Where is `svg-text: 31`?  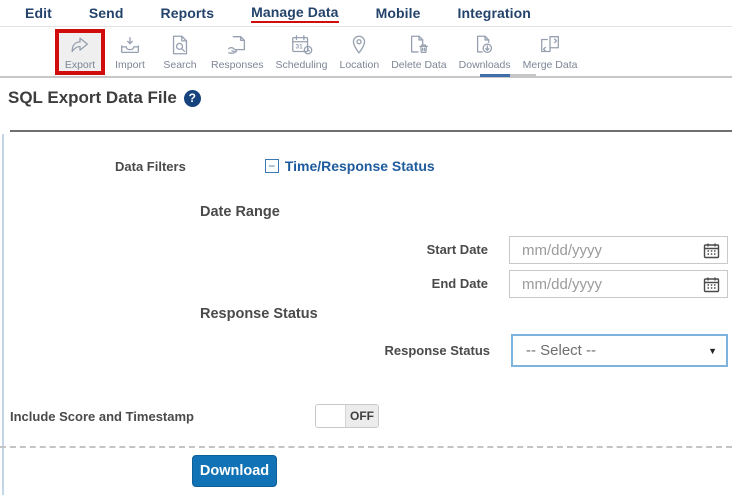 svg-text: 31 is located at coordinates (299, 47).